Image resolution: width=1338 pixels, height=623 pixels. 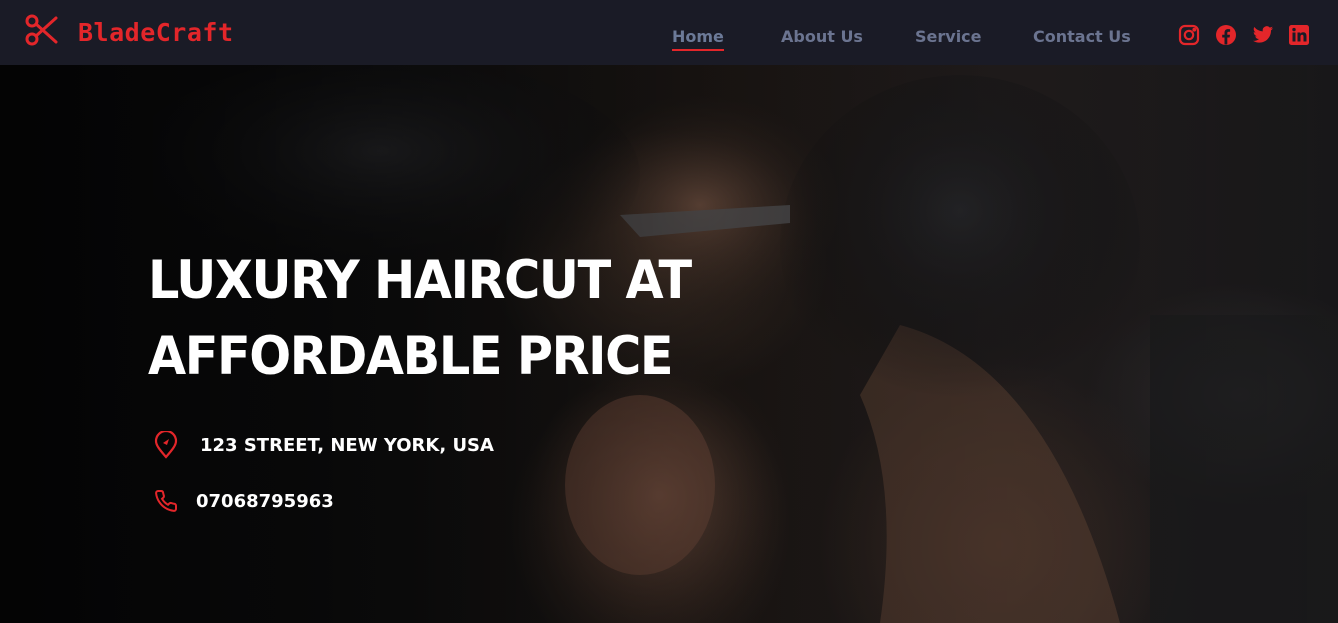 What do you see at coordinates (156, 32) in the screenshot?
I see `brand-name: BladeCraft` at bounding box center [156, 32].